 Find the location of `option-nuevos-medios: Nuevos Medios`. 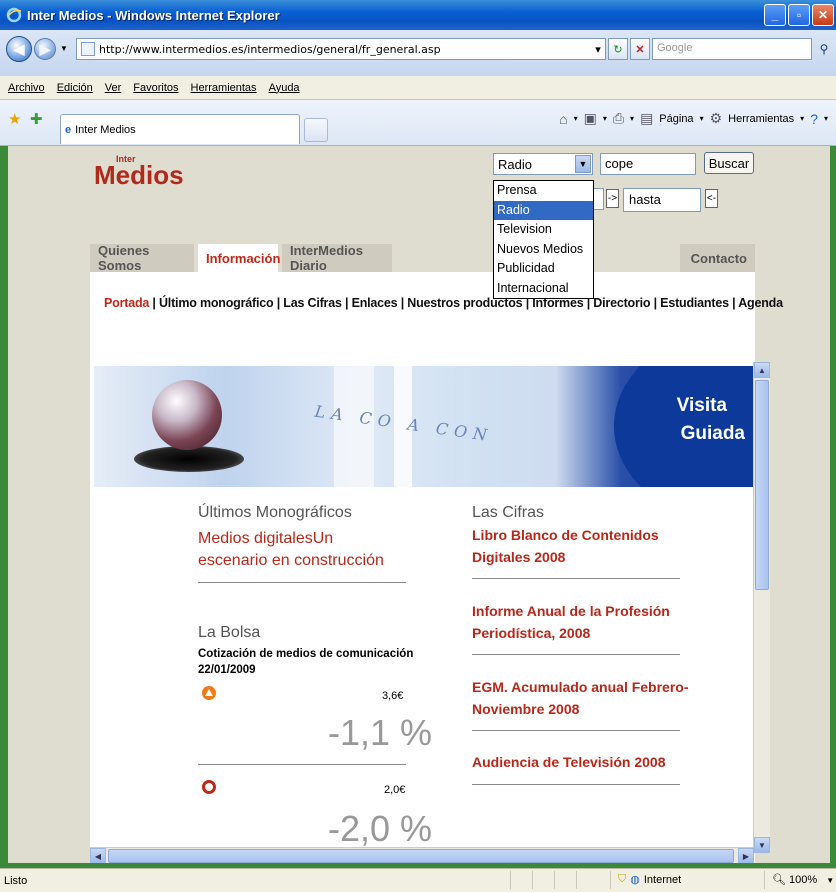

option-nuevos-medios: Nuevos Medios is located at coordinates (543, 250).